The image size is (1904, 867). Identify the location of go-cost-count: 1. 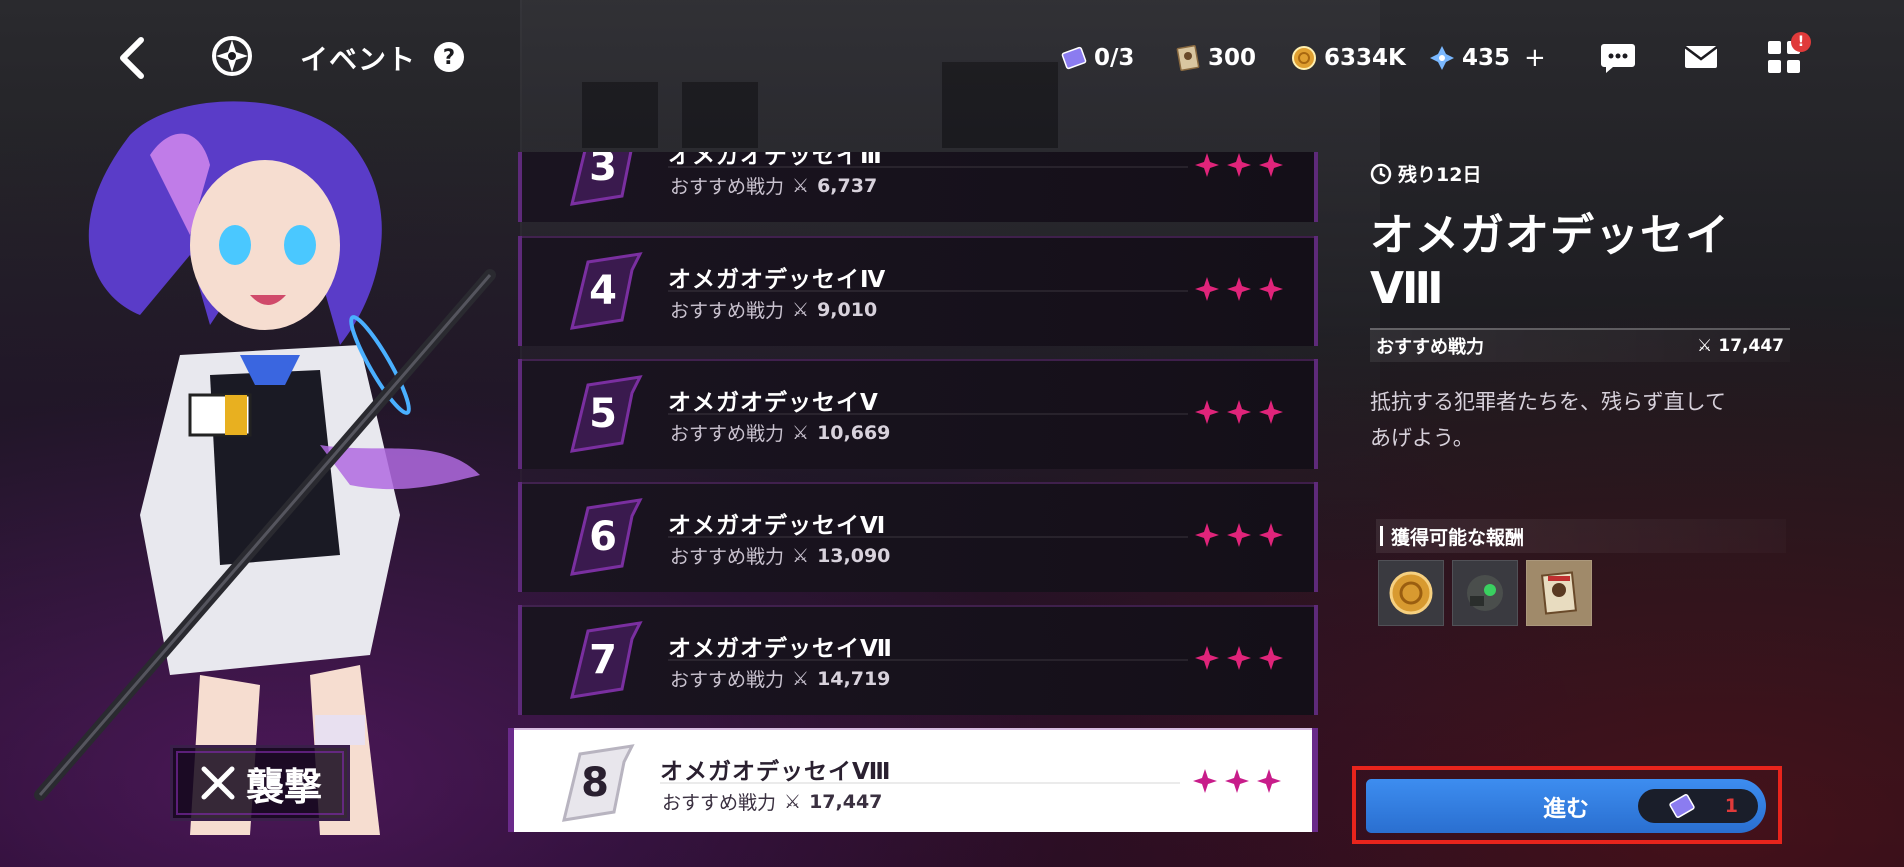
(1731, 806).